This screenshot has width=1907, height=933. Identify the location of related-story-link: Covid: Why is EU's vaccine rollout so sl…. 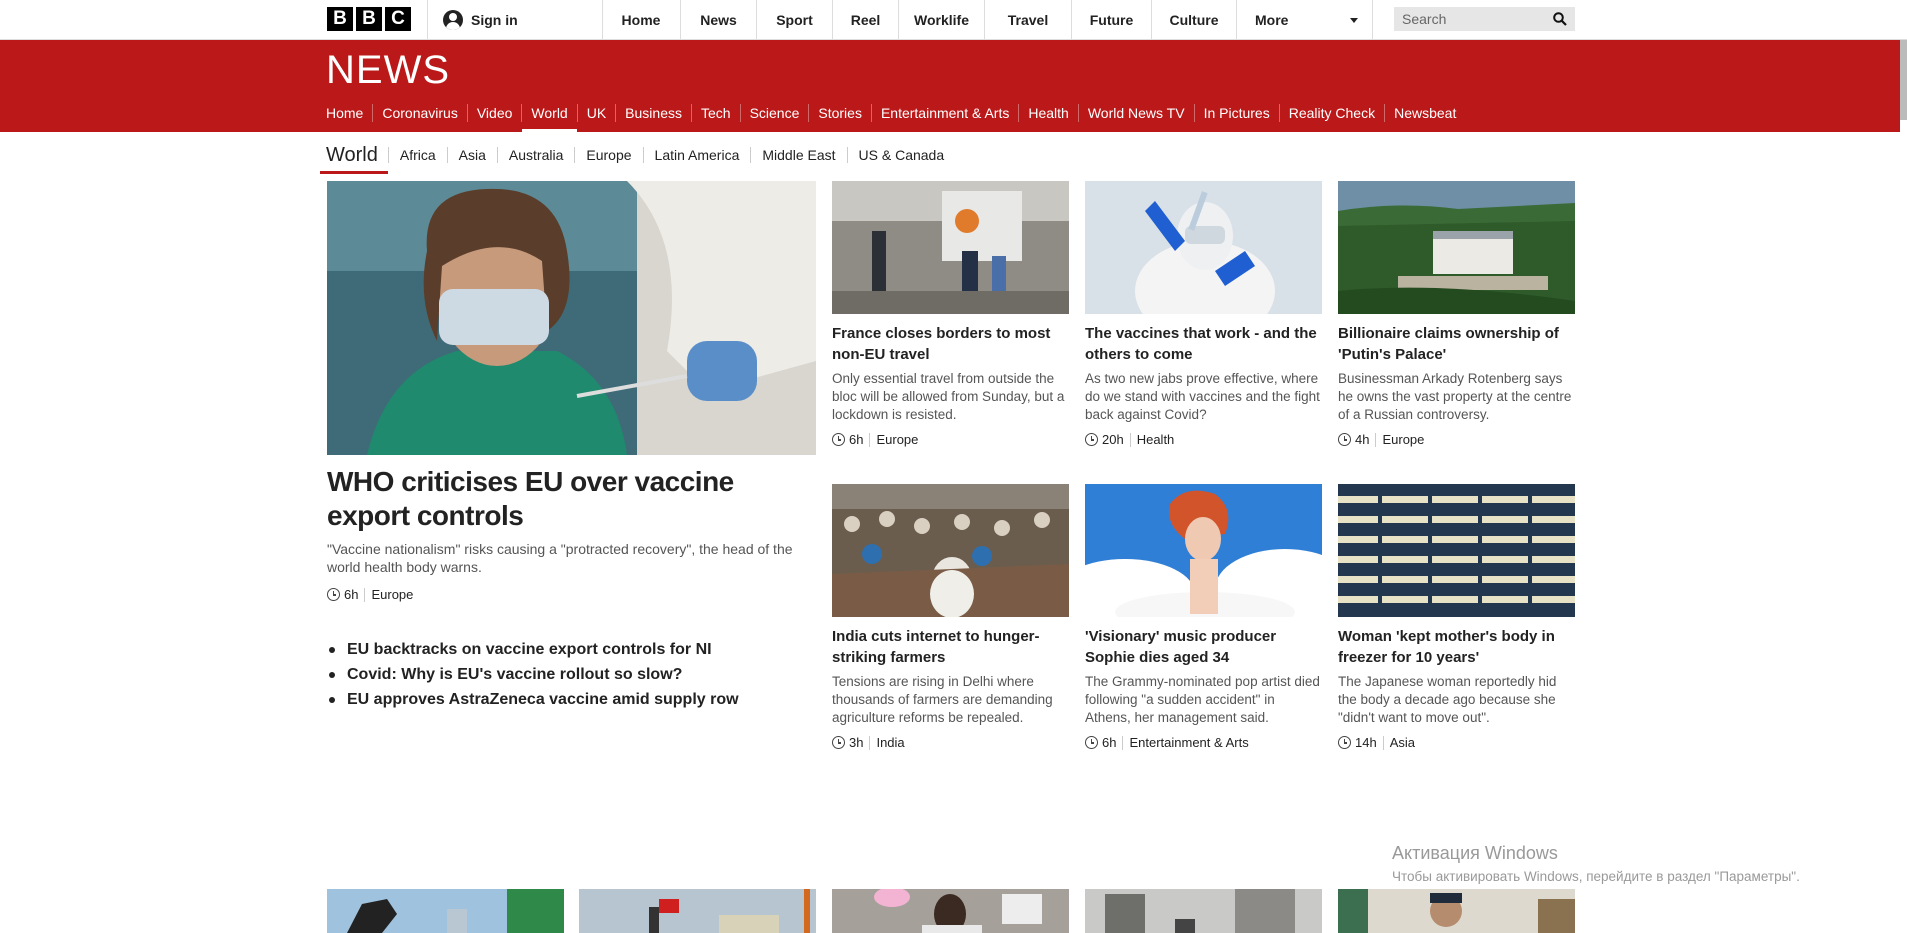
(533, 674).